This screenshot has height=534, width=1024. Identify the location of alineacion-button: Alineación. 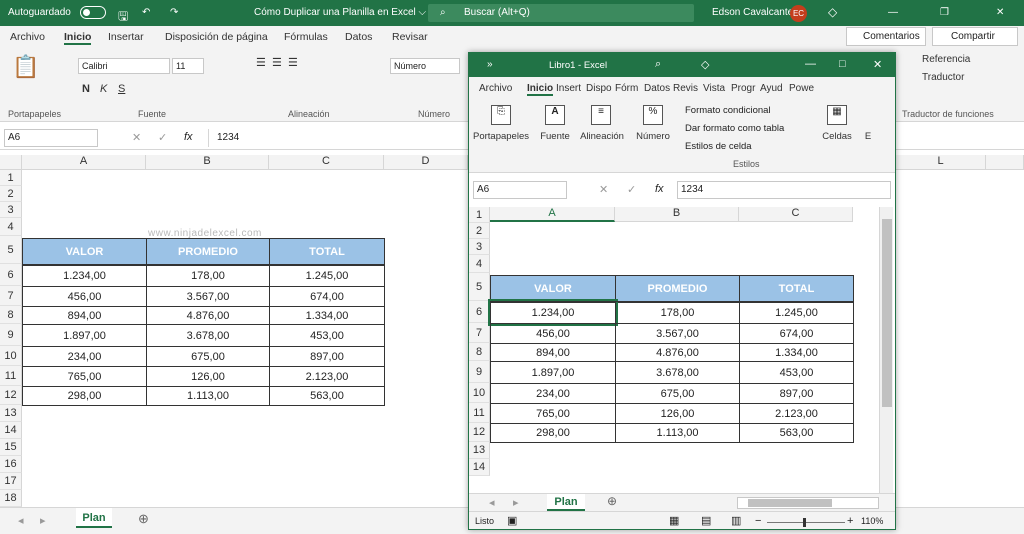
(602, 136).